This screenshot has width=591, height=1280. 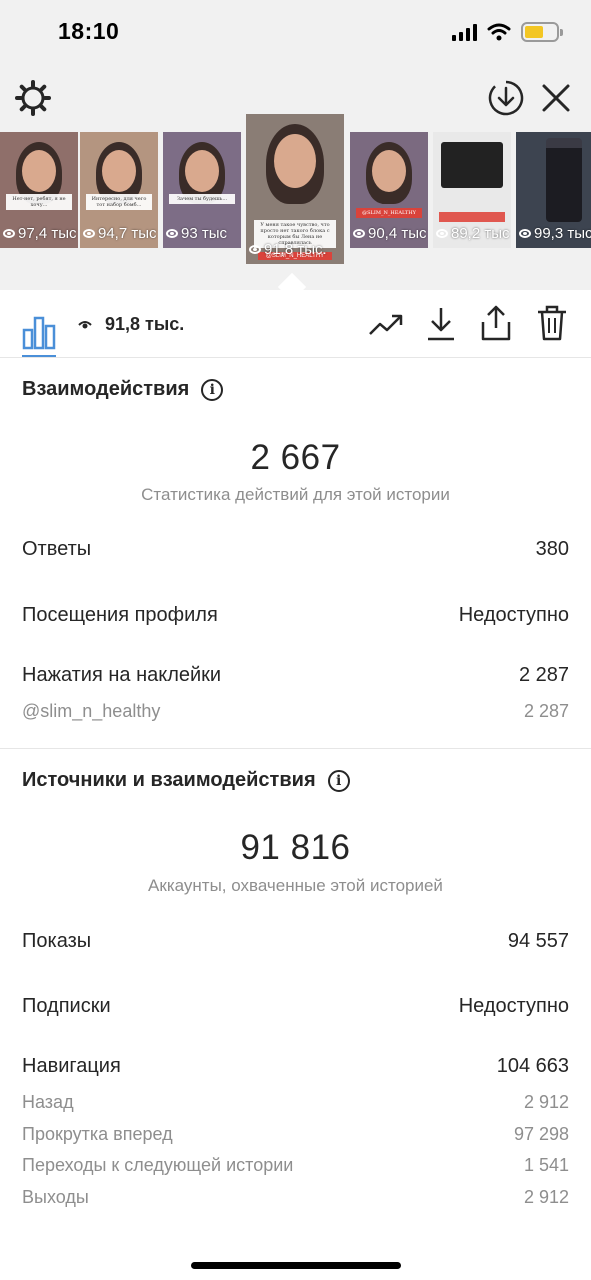 What do you see at coordinates (295, 1066) in the screenshot?
I see `stat-row-navigation: Навигация 104 663` at bounding box center [295, 1066].